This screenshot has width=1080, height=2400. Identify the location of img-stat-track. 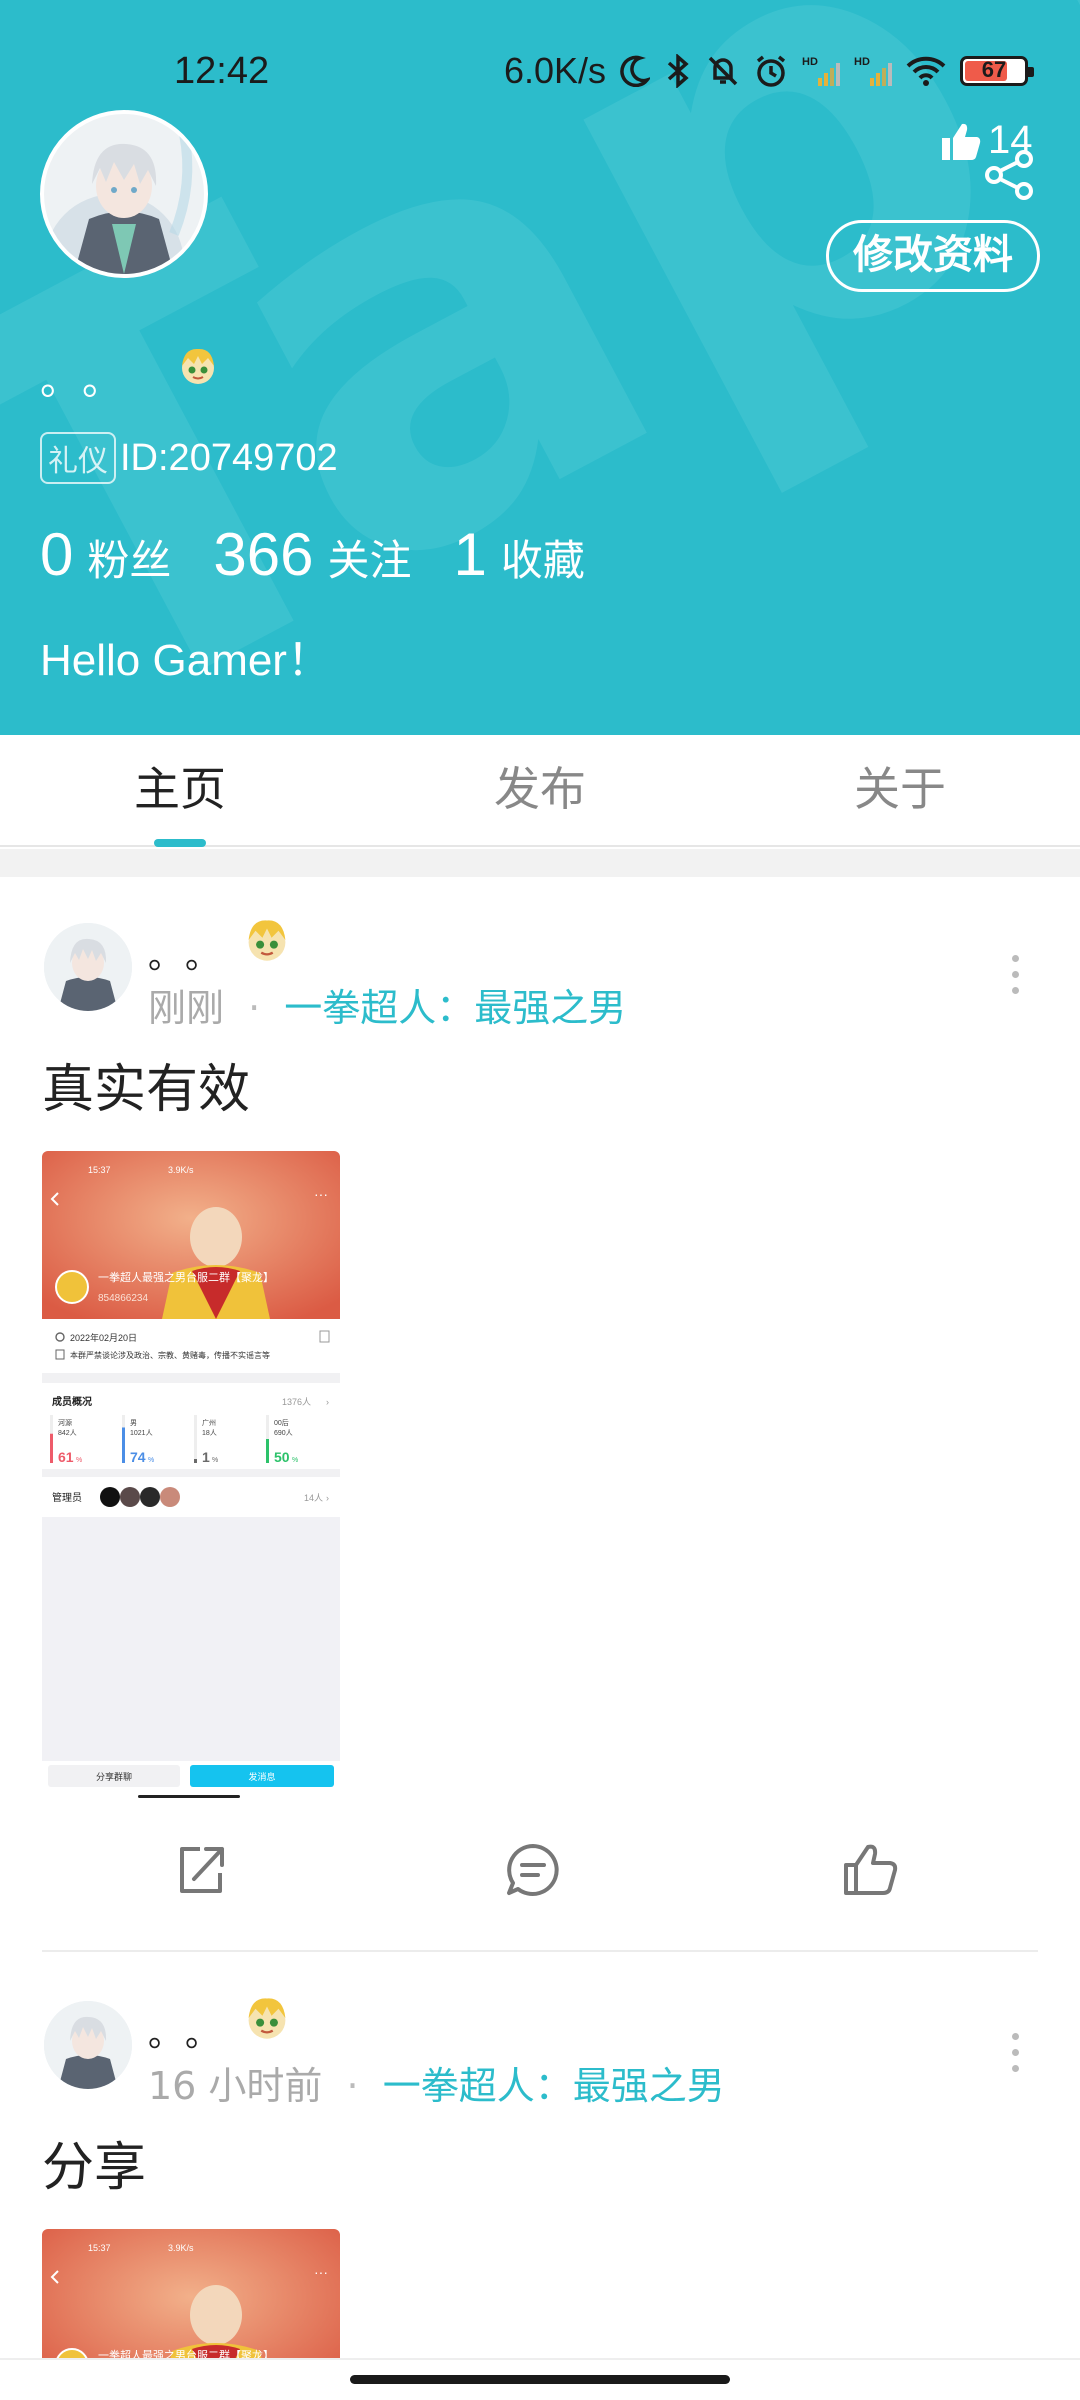
(195, 1439).